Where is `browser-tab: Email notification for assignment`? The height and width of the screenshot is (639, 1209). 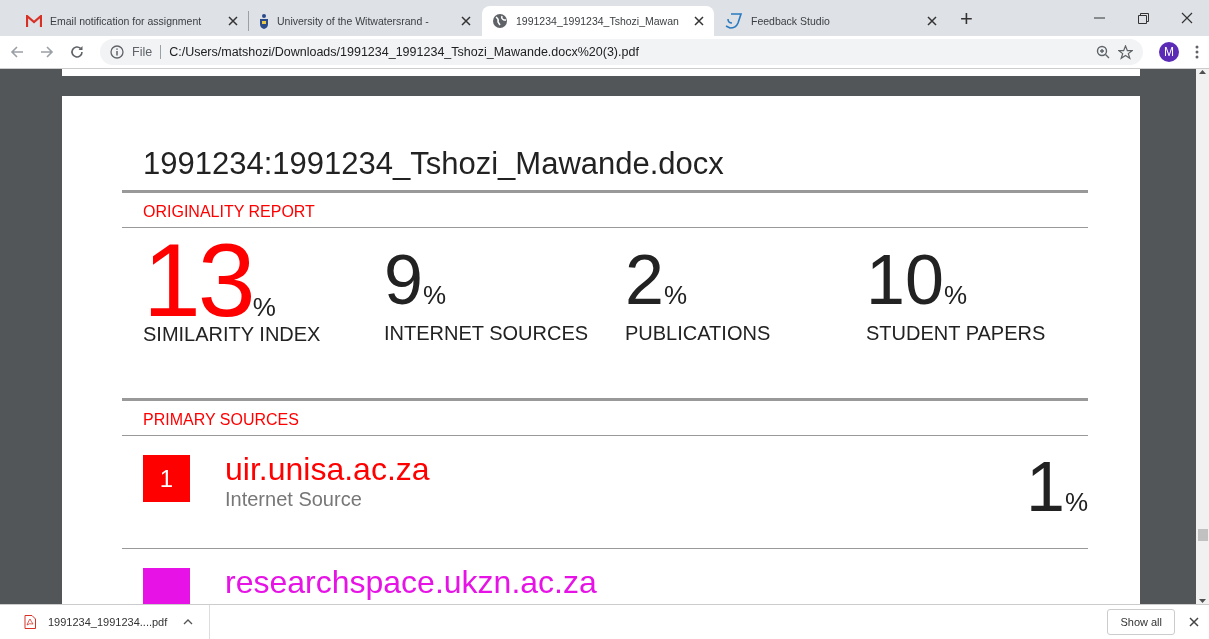
browser-tab: Email notification for assignment is located at coordinates (132, 21).